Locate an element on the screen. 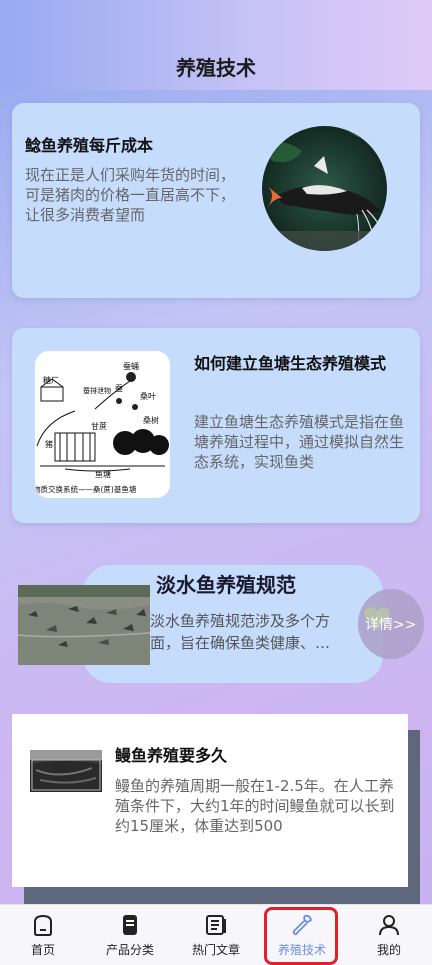 The image size is (432, 965). article-title: 淡水鱼养殖规范 is located at coordinates (226, 585).